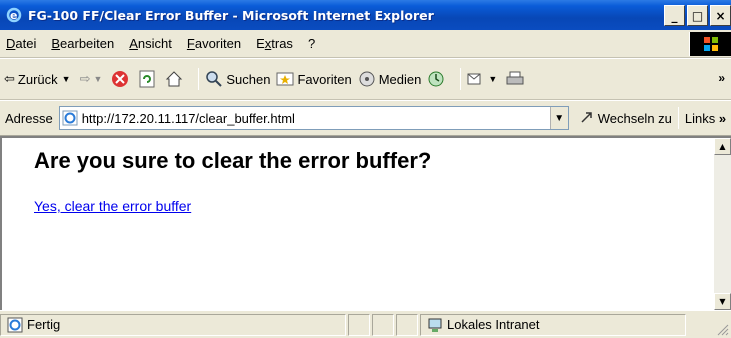  I want to click on status-pane-lock, so click(383, 324).